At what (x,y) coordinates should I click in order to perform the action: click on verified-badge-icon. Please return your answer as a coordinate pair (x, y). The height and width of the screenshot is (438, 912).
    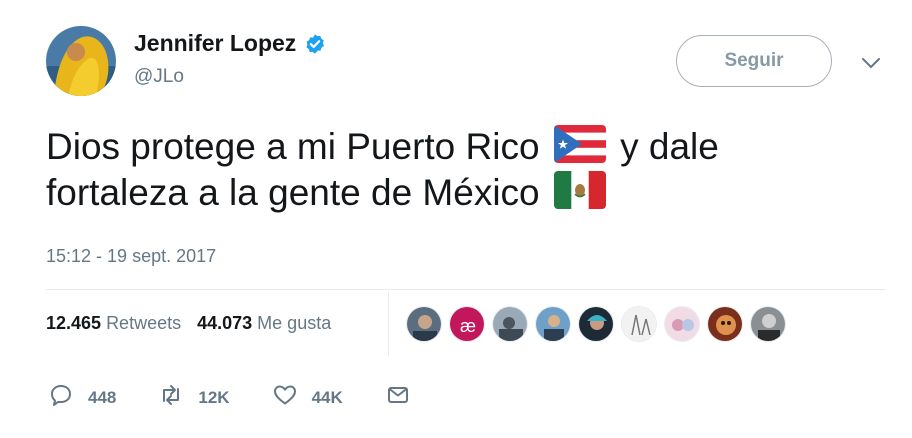
    Looking at the image, I should click on (315, 44).